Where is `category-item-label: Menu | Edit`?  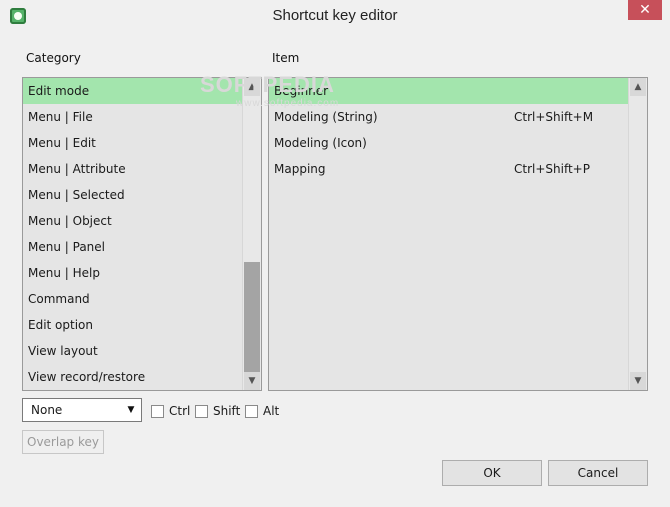 category-item-label: Menu | Edit is located at coordinates (62, 143).